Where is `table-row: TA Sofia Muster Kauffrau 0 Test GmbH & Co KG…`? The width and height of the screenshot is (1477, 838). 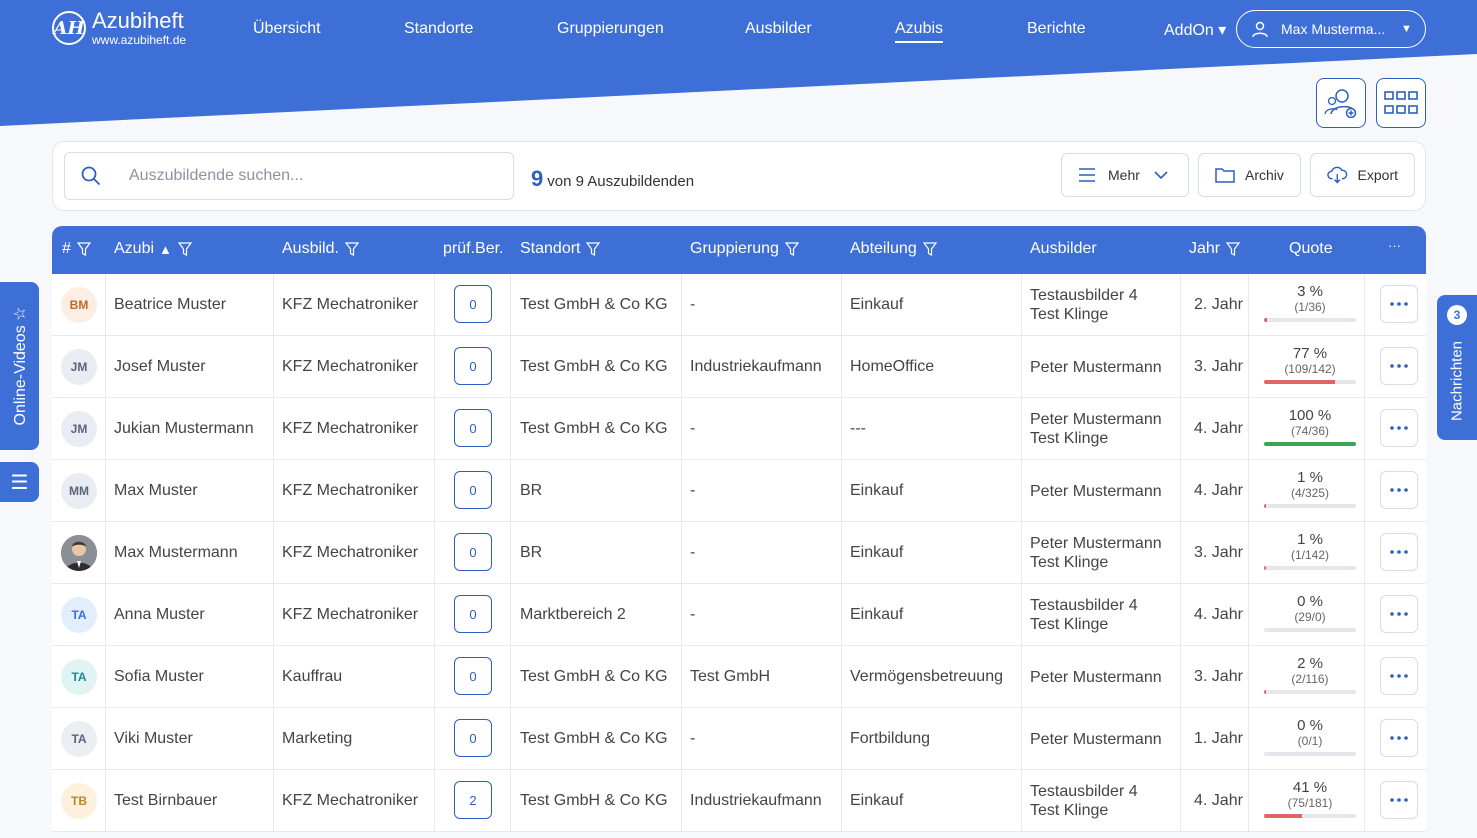 table-row: TA Sofia Muster Kauffrau 0 Test GmbH & Co KG… is located at coordinates (739, 677).